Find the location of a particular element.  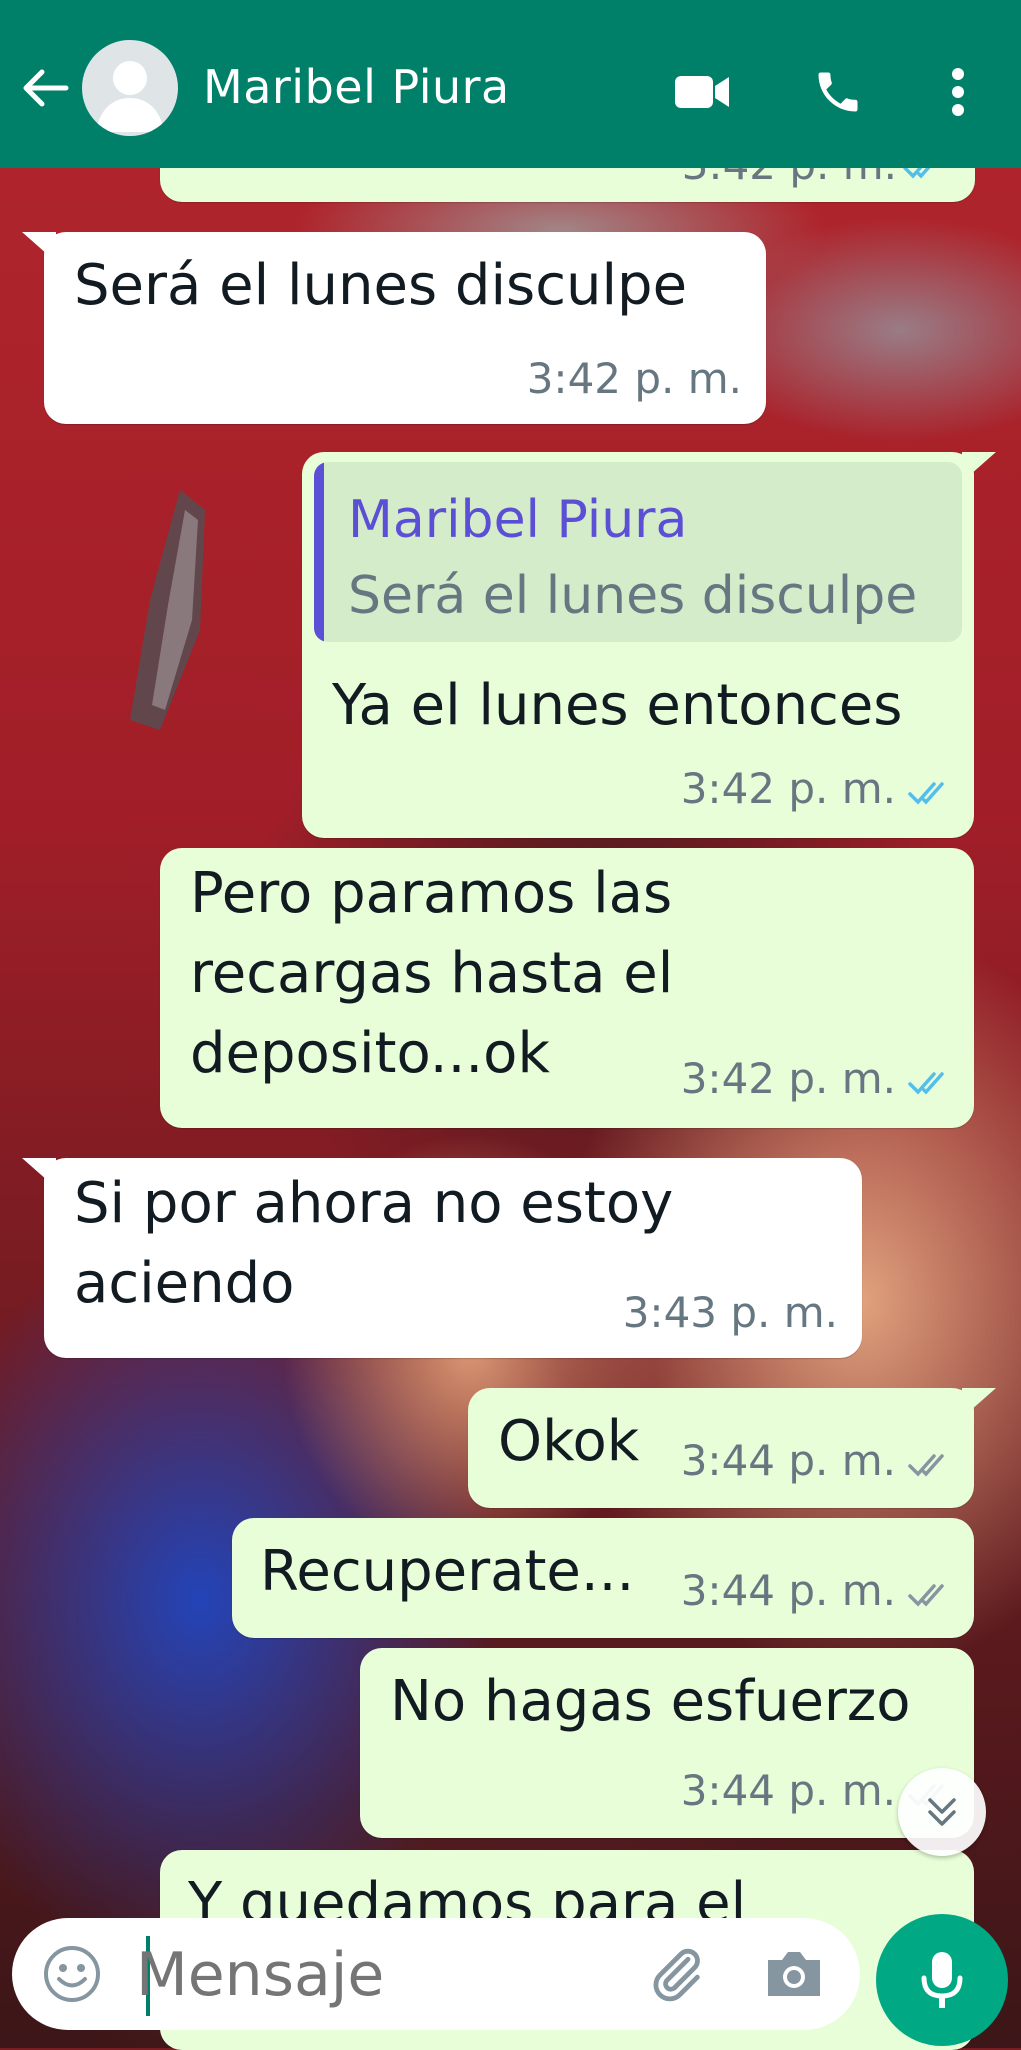

wallpaper-pendant is located at coordinates (167, 610).